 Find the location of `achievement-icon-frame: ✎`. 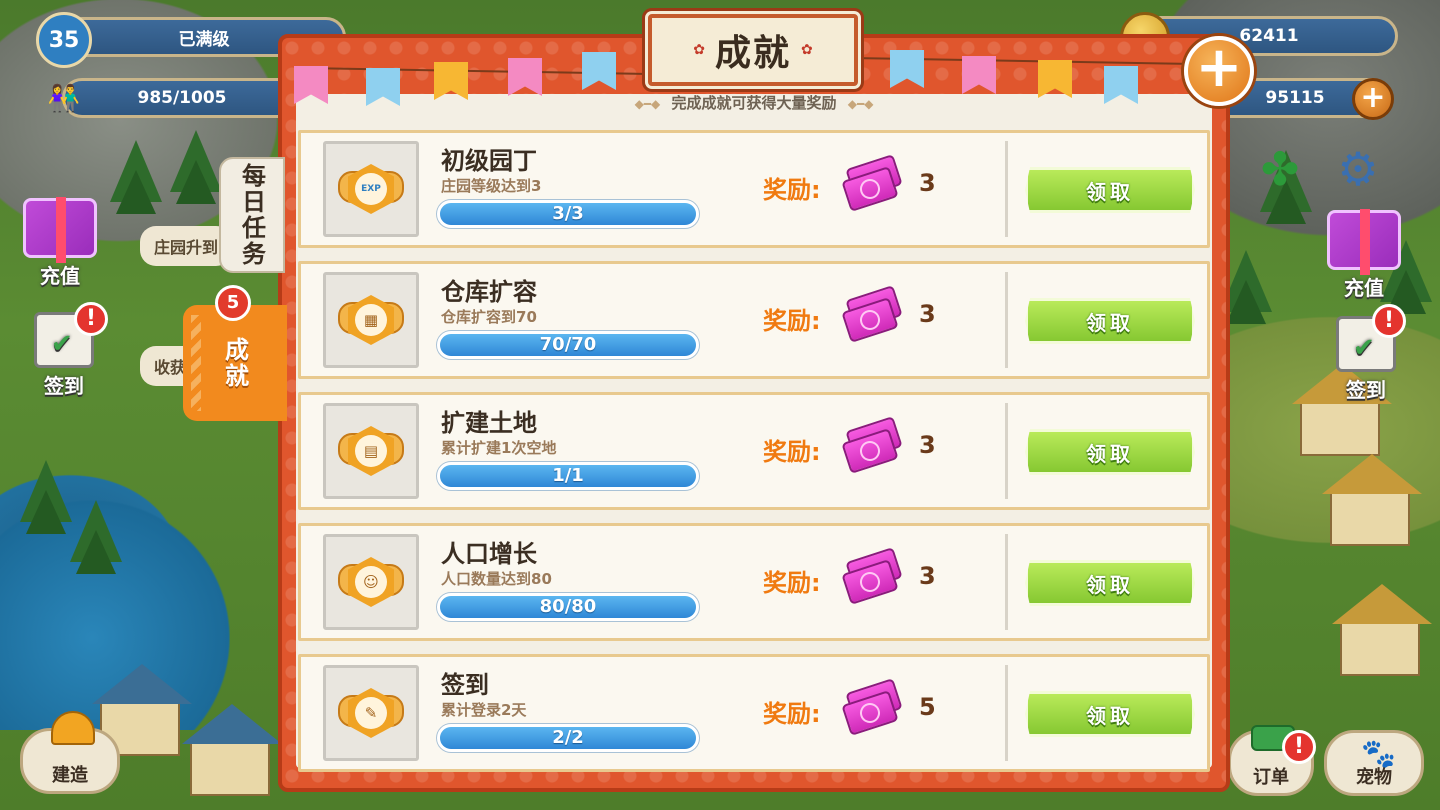

achievement-icon-frame: ✎ is located at coordinates (371, 713).